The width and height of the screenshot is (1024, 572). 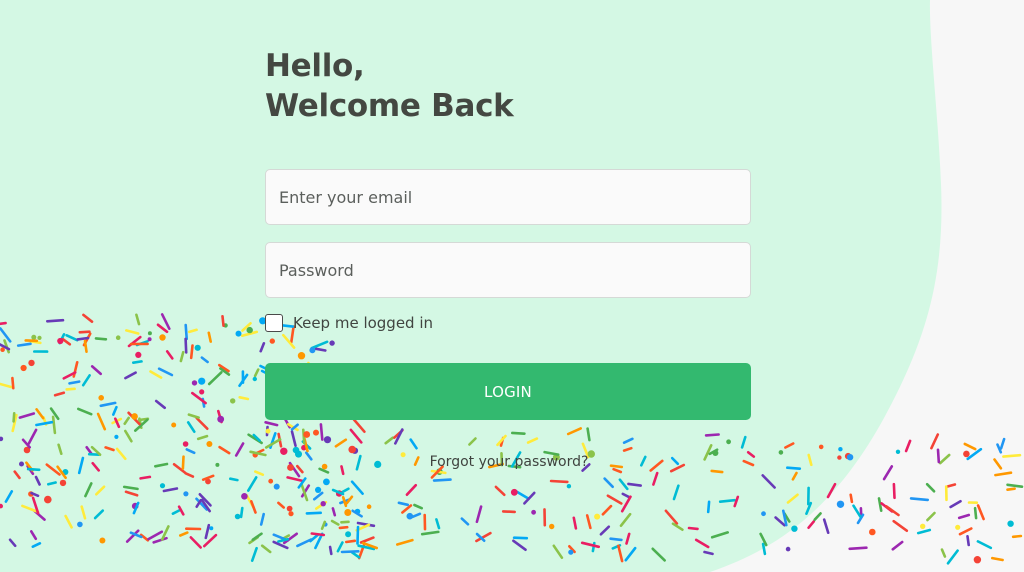 I want to click on keep-logged-in-checkbox, so click(x=274, y=323).